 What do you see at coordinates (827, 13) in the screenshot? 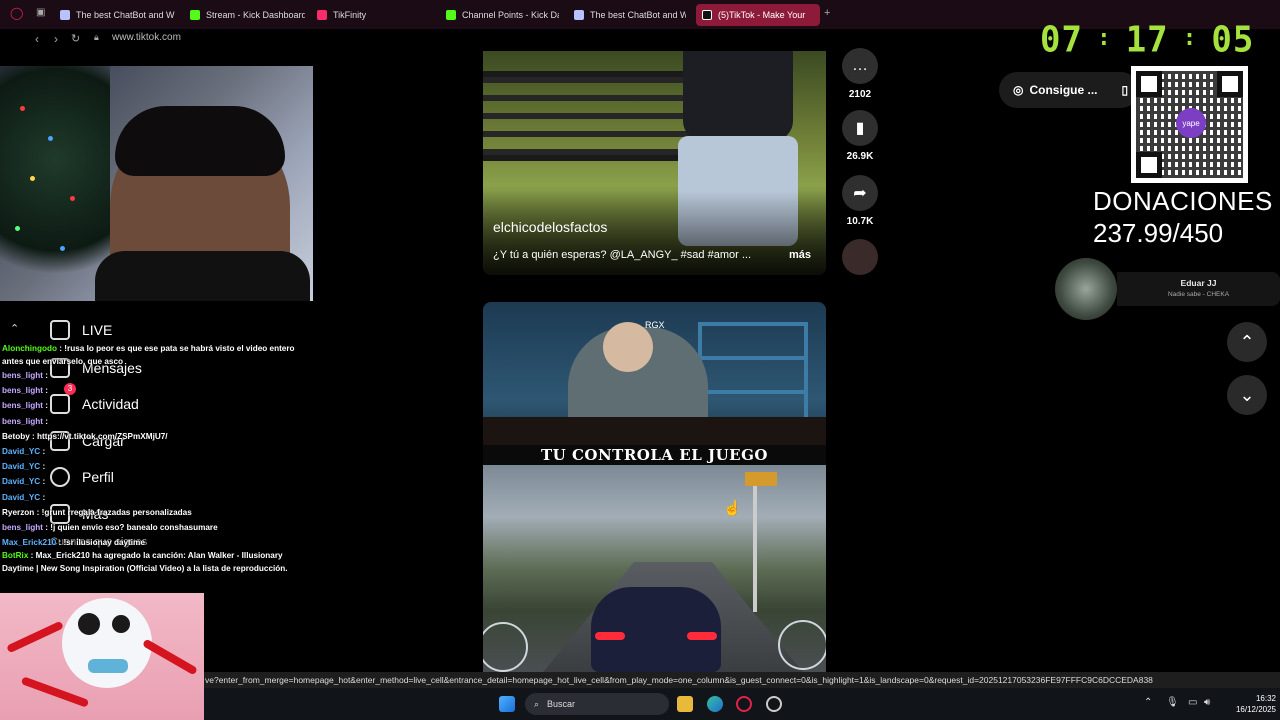
I see `new-tab-button: +` at bounding box center [827, 13].